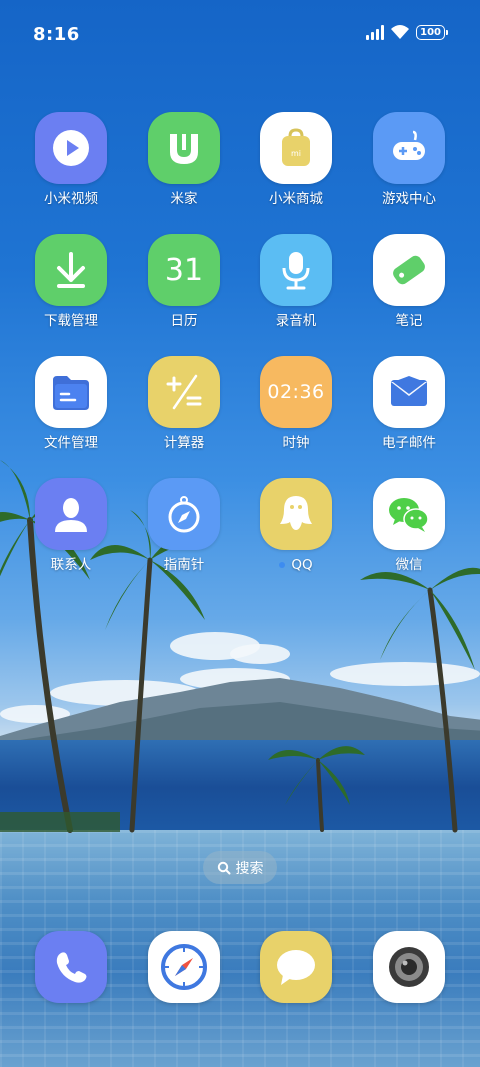 The image size is (480, 1067). Describe the element at coordinates (409, 199) in the screenshot. I see `app-label: 游戏中心` at that location.